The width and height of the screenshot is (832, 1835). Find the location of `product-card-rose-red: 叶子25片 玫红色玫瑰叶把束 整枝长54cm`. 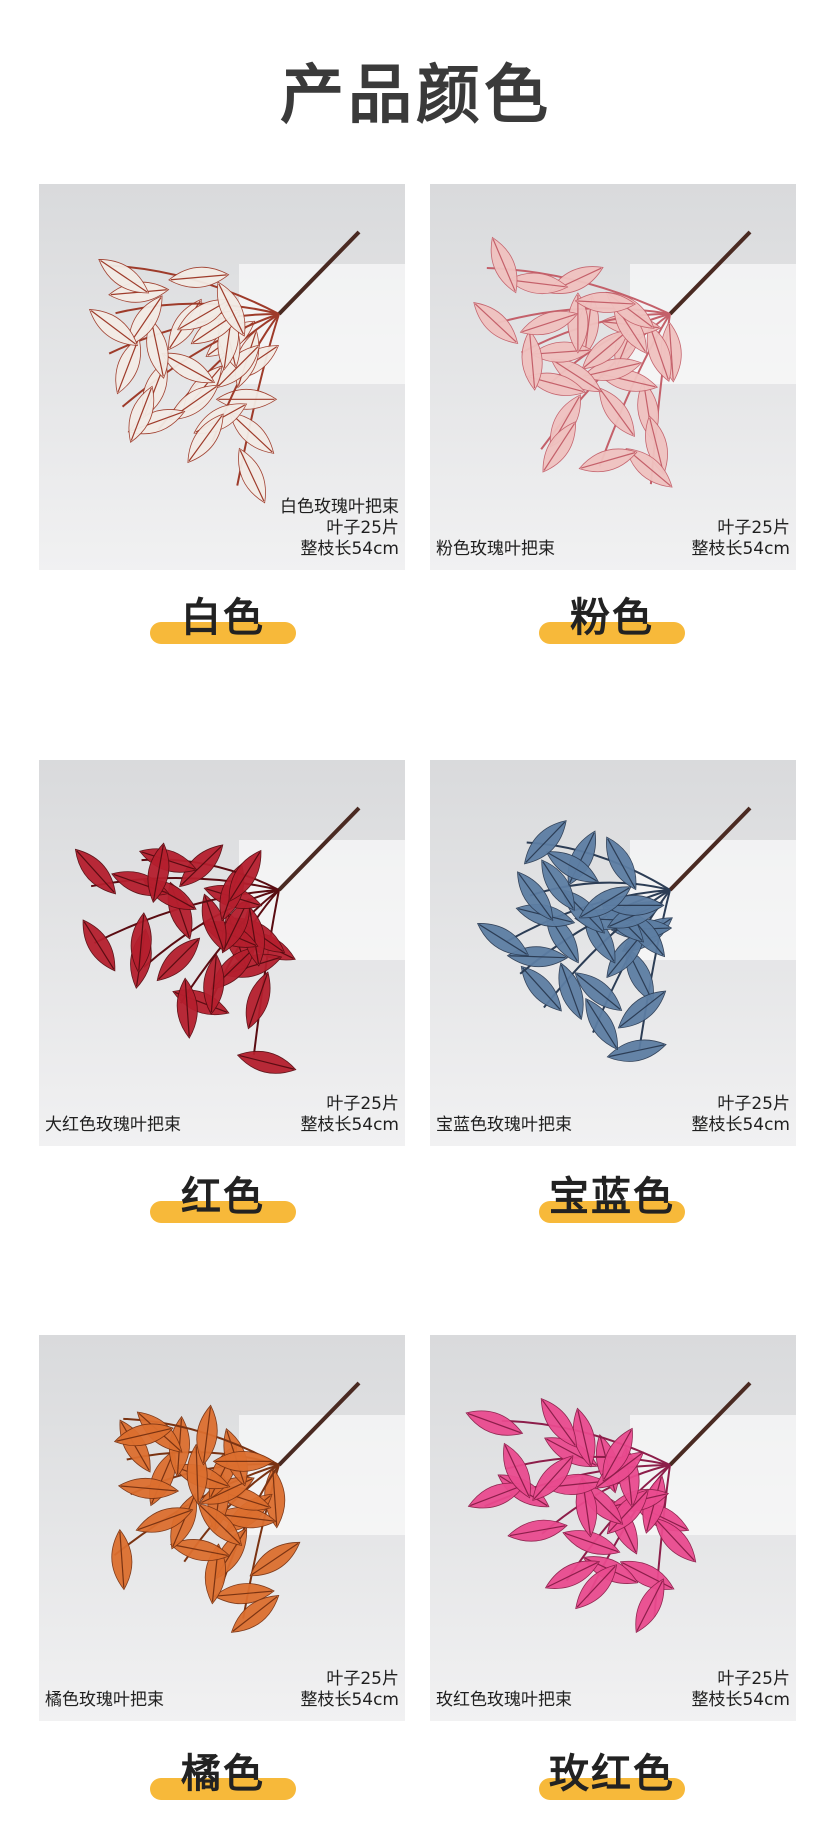

product-card-rose-red: 叶子25片 玫红色玫瑰叶把束 整枝长54cm is located at coordinates (613, 1528).